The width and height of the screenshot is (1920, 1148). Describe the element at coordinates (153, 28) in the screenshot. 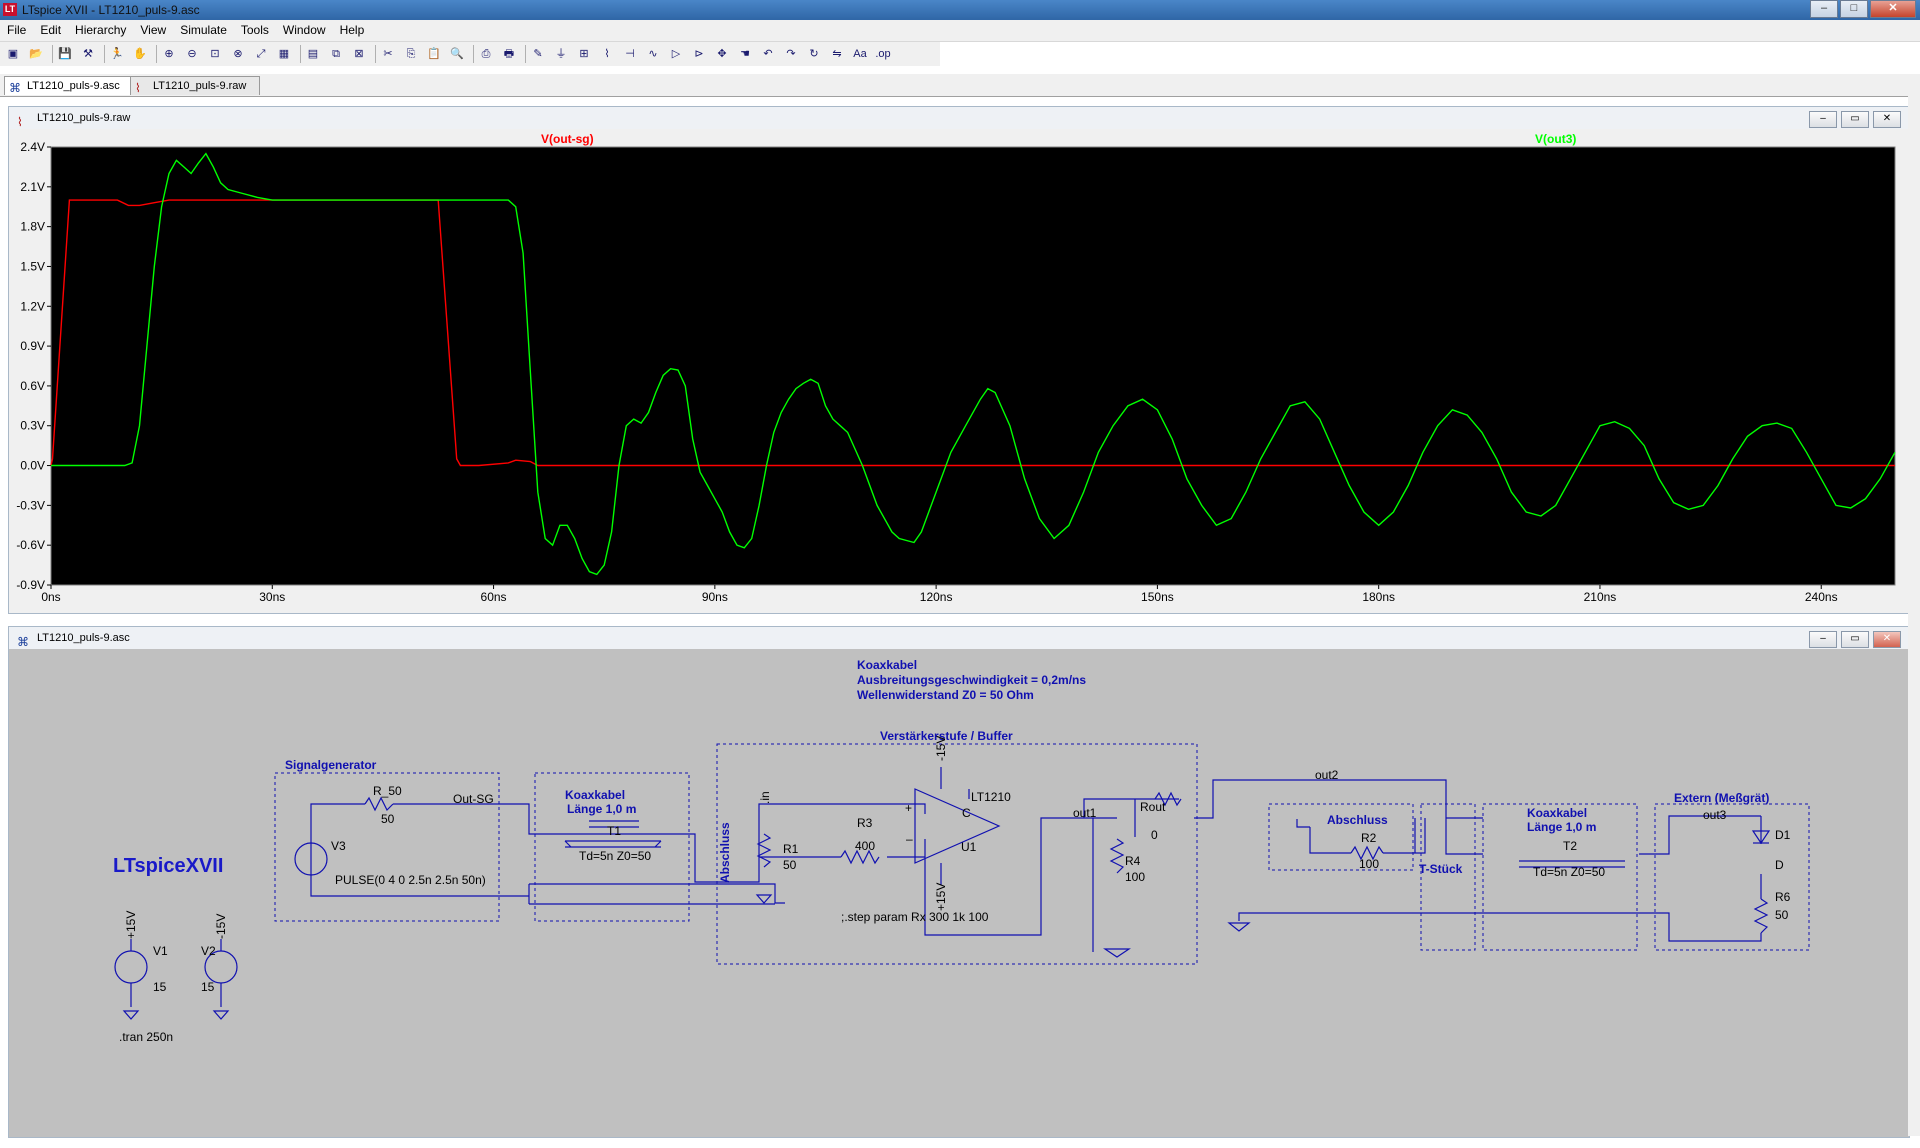

I see `menu-view: View` at that location.